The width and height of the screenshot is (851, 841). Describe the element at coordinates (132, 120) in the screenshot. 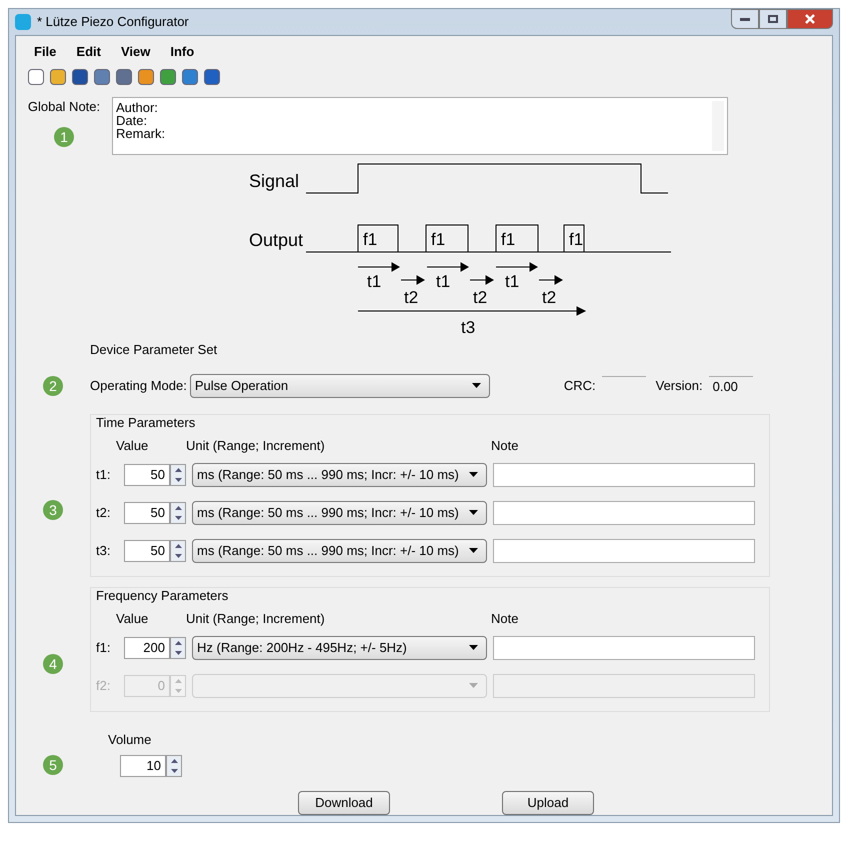

I see `note-line: Date:` at that location.